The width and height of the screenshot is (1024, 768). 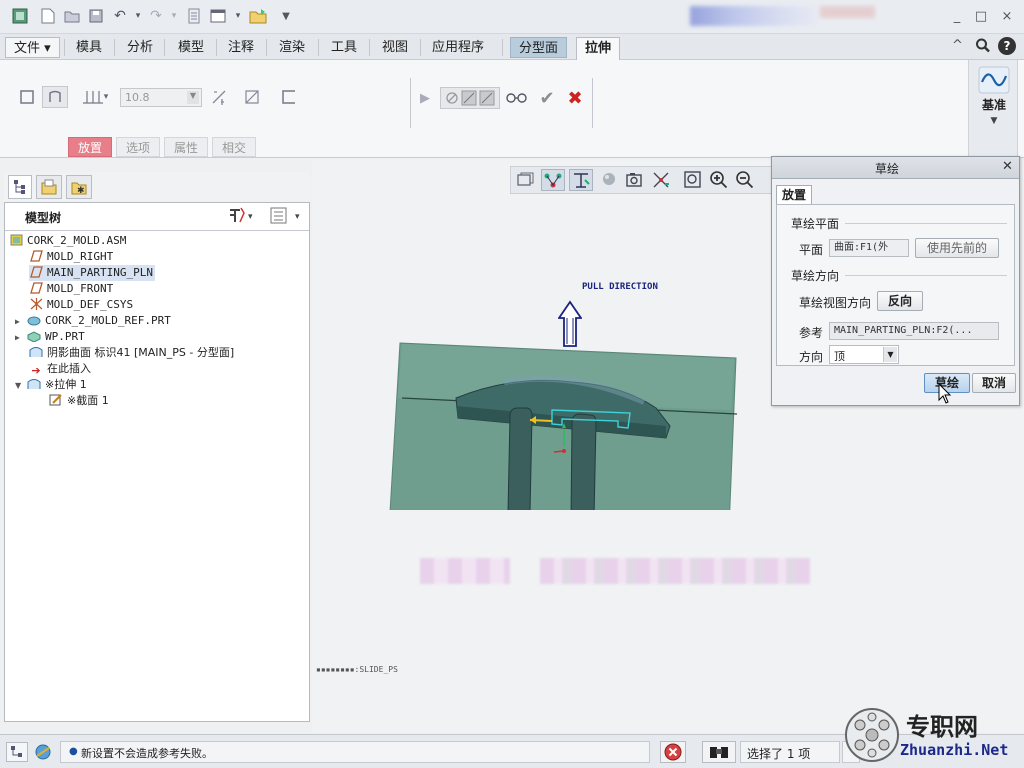 What do you see at coordinates (253, 97) in the screenshot?
I see `remove-material-icon` at bounding box center [253, 97].